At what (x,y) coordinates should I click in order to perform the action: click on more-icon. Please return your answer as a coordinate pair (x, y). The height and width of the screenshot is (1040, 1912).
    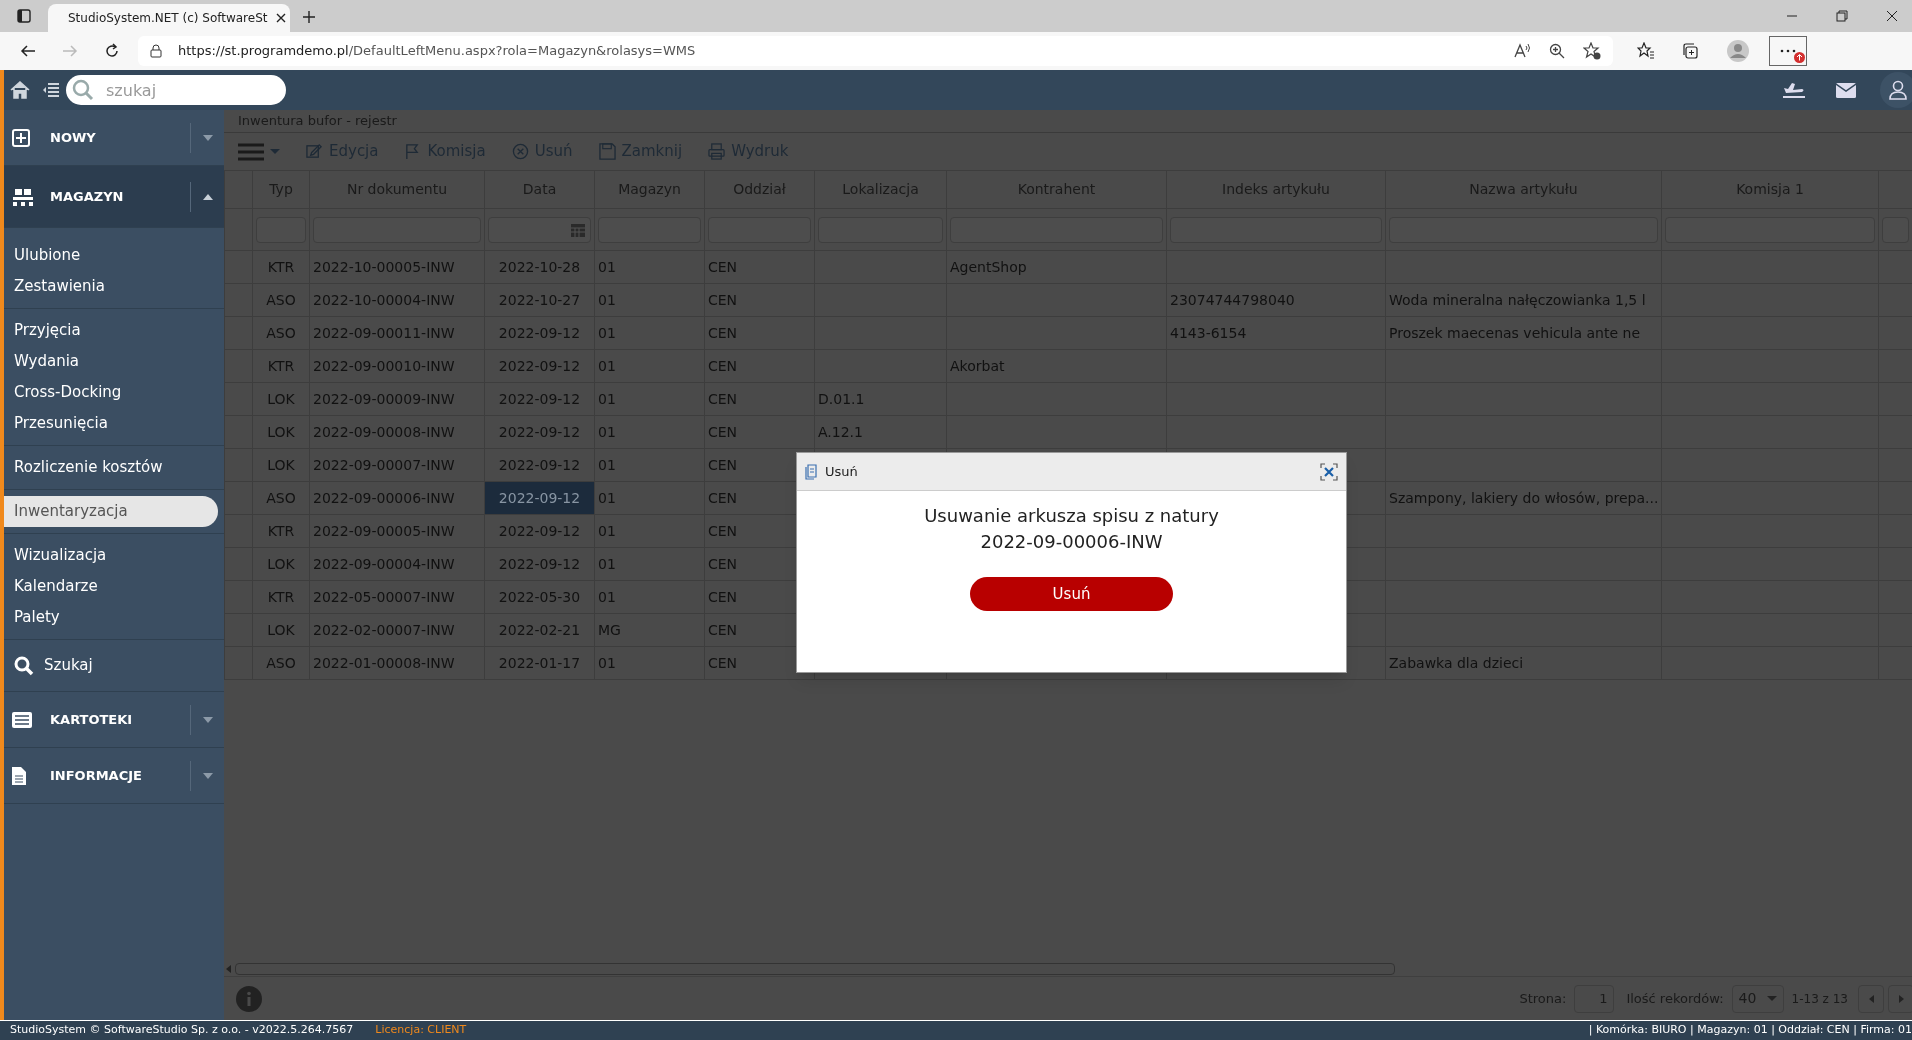
    Looking at the image, I should click on (1788, 51).